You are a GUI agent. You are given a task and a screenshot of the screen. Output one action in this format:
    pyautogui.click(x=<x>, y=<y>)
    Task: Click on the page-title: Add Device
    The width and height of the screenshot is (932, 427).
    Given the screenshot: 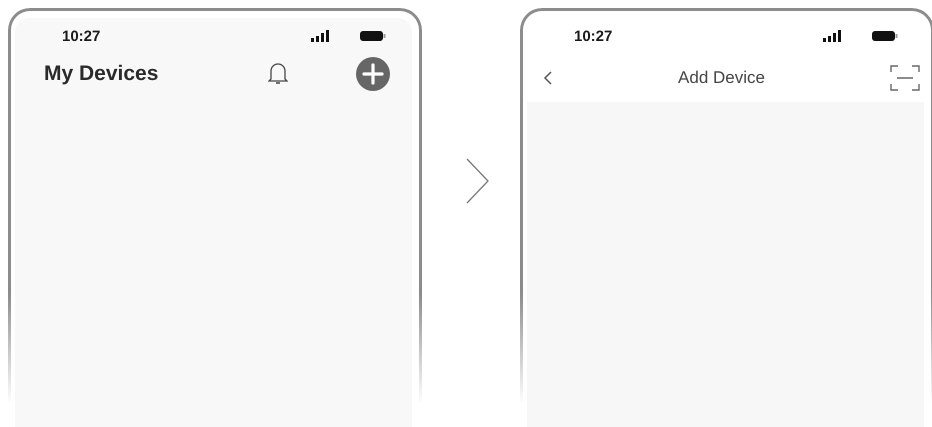 What is the action you would take?
    pyautogui.click(x=721, y=78)
    